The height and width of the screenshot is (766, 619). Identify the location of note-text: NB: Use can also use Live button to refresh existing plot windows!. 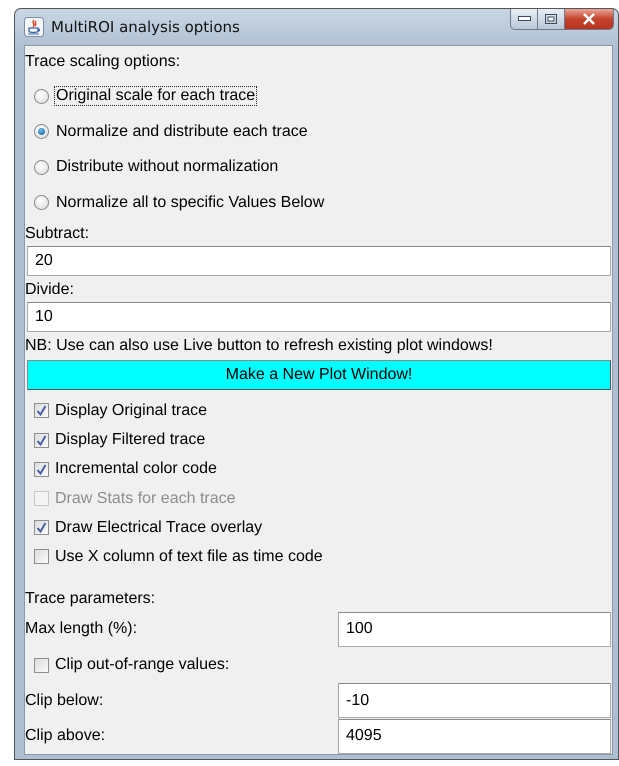
(259, 346).